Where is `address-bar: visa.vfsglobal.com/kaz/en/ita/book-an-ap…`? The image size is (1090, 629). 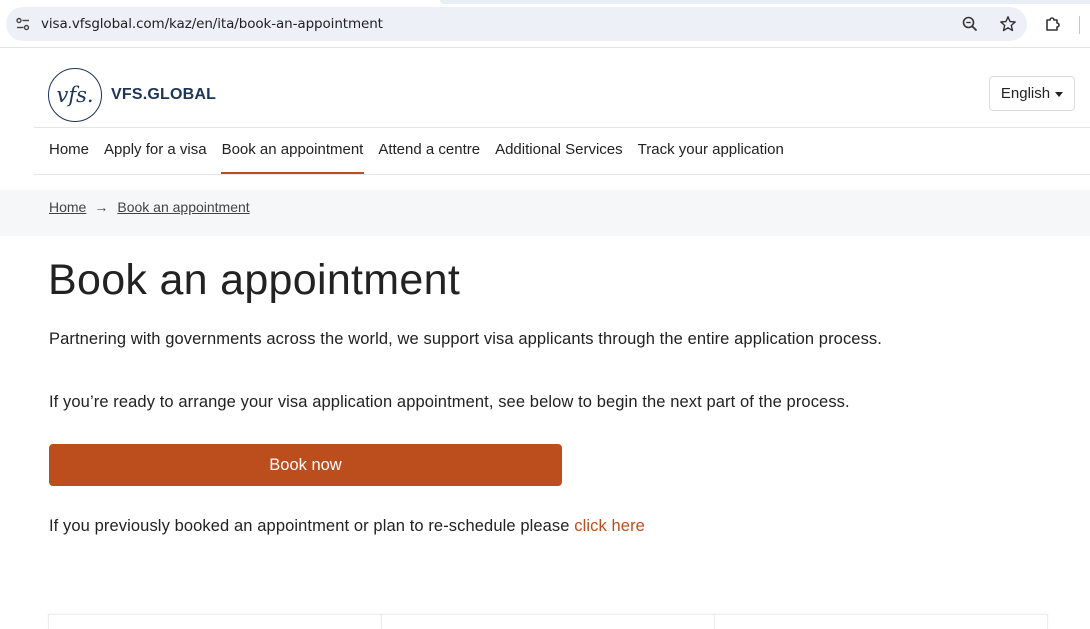 address-bar: visa.vfsglobal.com/kaz/en/ita/book-an-ap… is located at coordinates (516, 24).